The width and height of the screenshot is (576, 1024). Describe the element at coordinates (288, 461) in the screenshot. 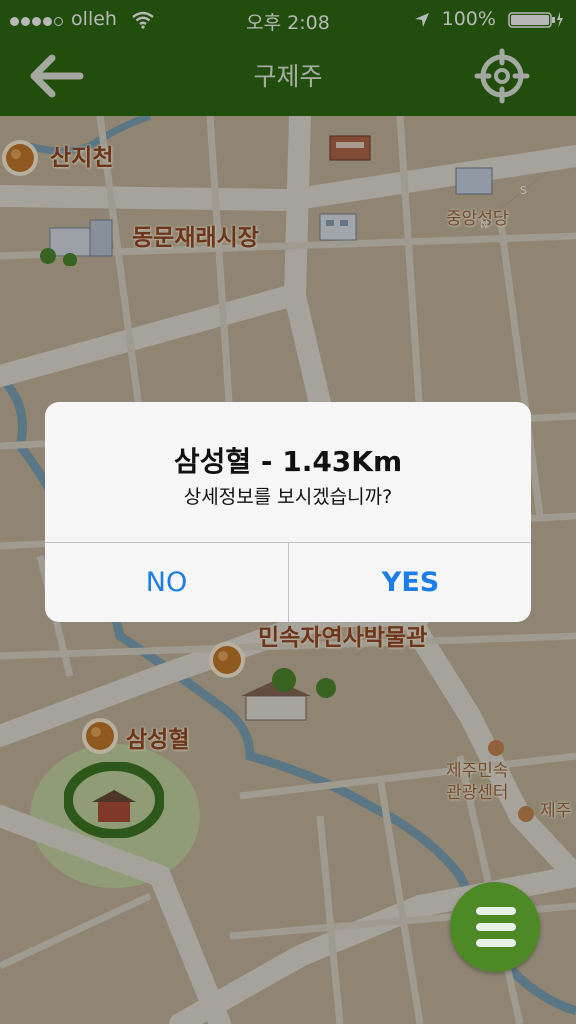

I see `alert-title: 삼성혈 - 1.43Km` at that location.